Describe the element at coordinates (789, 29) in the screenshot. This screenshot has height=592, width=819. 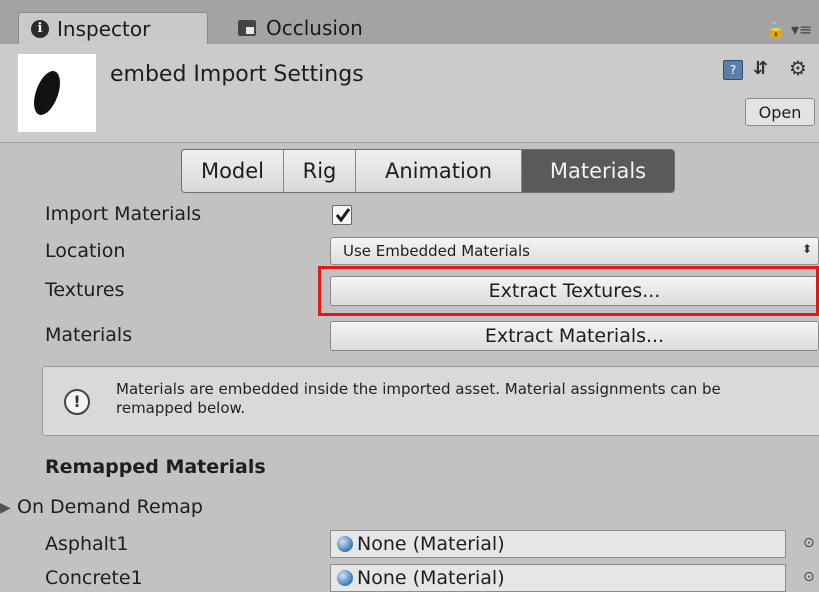
I see `lock-menu-icon: 🔒 ▾≡` at that location.